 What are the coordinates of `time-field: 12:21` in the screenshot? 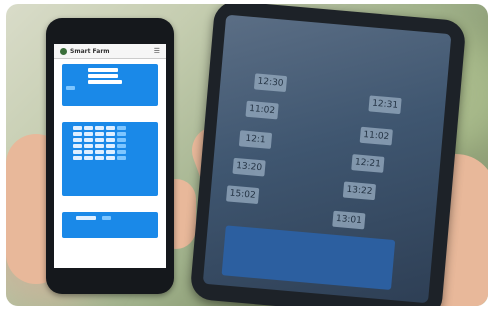 It's located at (368, 163).